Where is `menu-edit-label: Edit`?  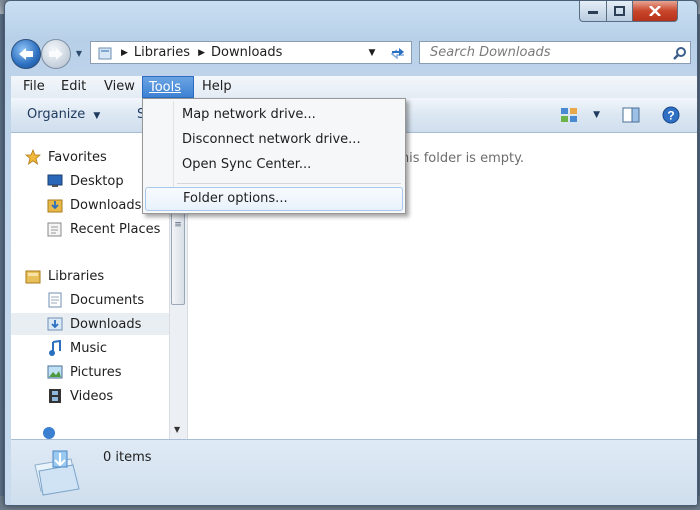 menu-edit-label: Edit is located at coordinates (74, 86).